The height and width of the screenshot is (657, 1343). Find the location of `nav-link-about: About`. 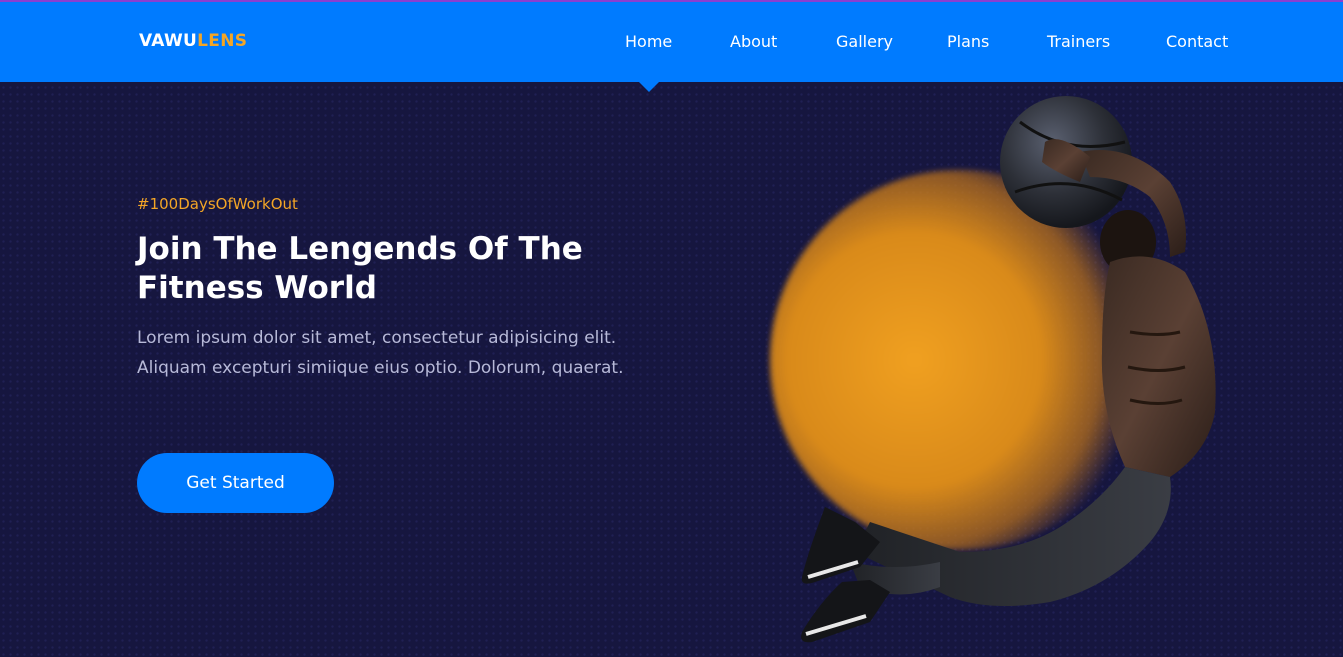

nav-link-about: About is located at coordinates (753, 41).